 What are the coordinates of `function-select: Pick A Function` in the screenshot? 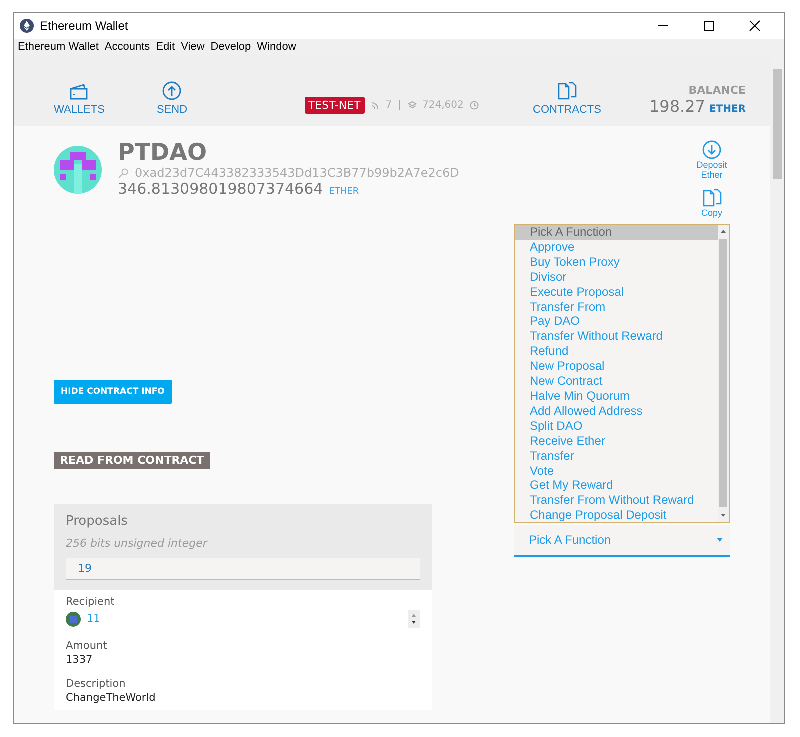 It's located at (622, 541).